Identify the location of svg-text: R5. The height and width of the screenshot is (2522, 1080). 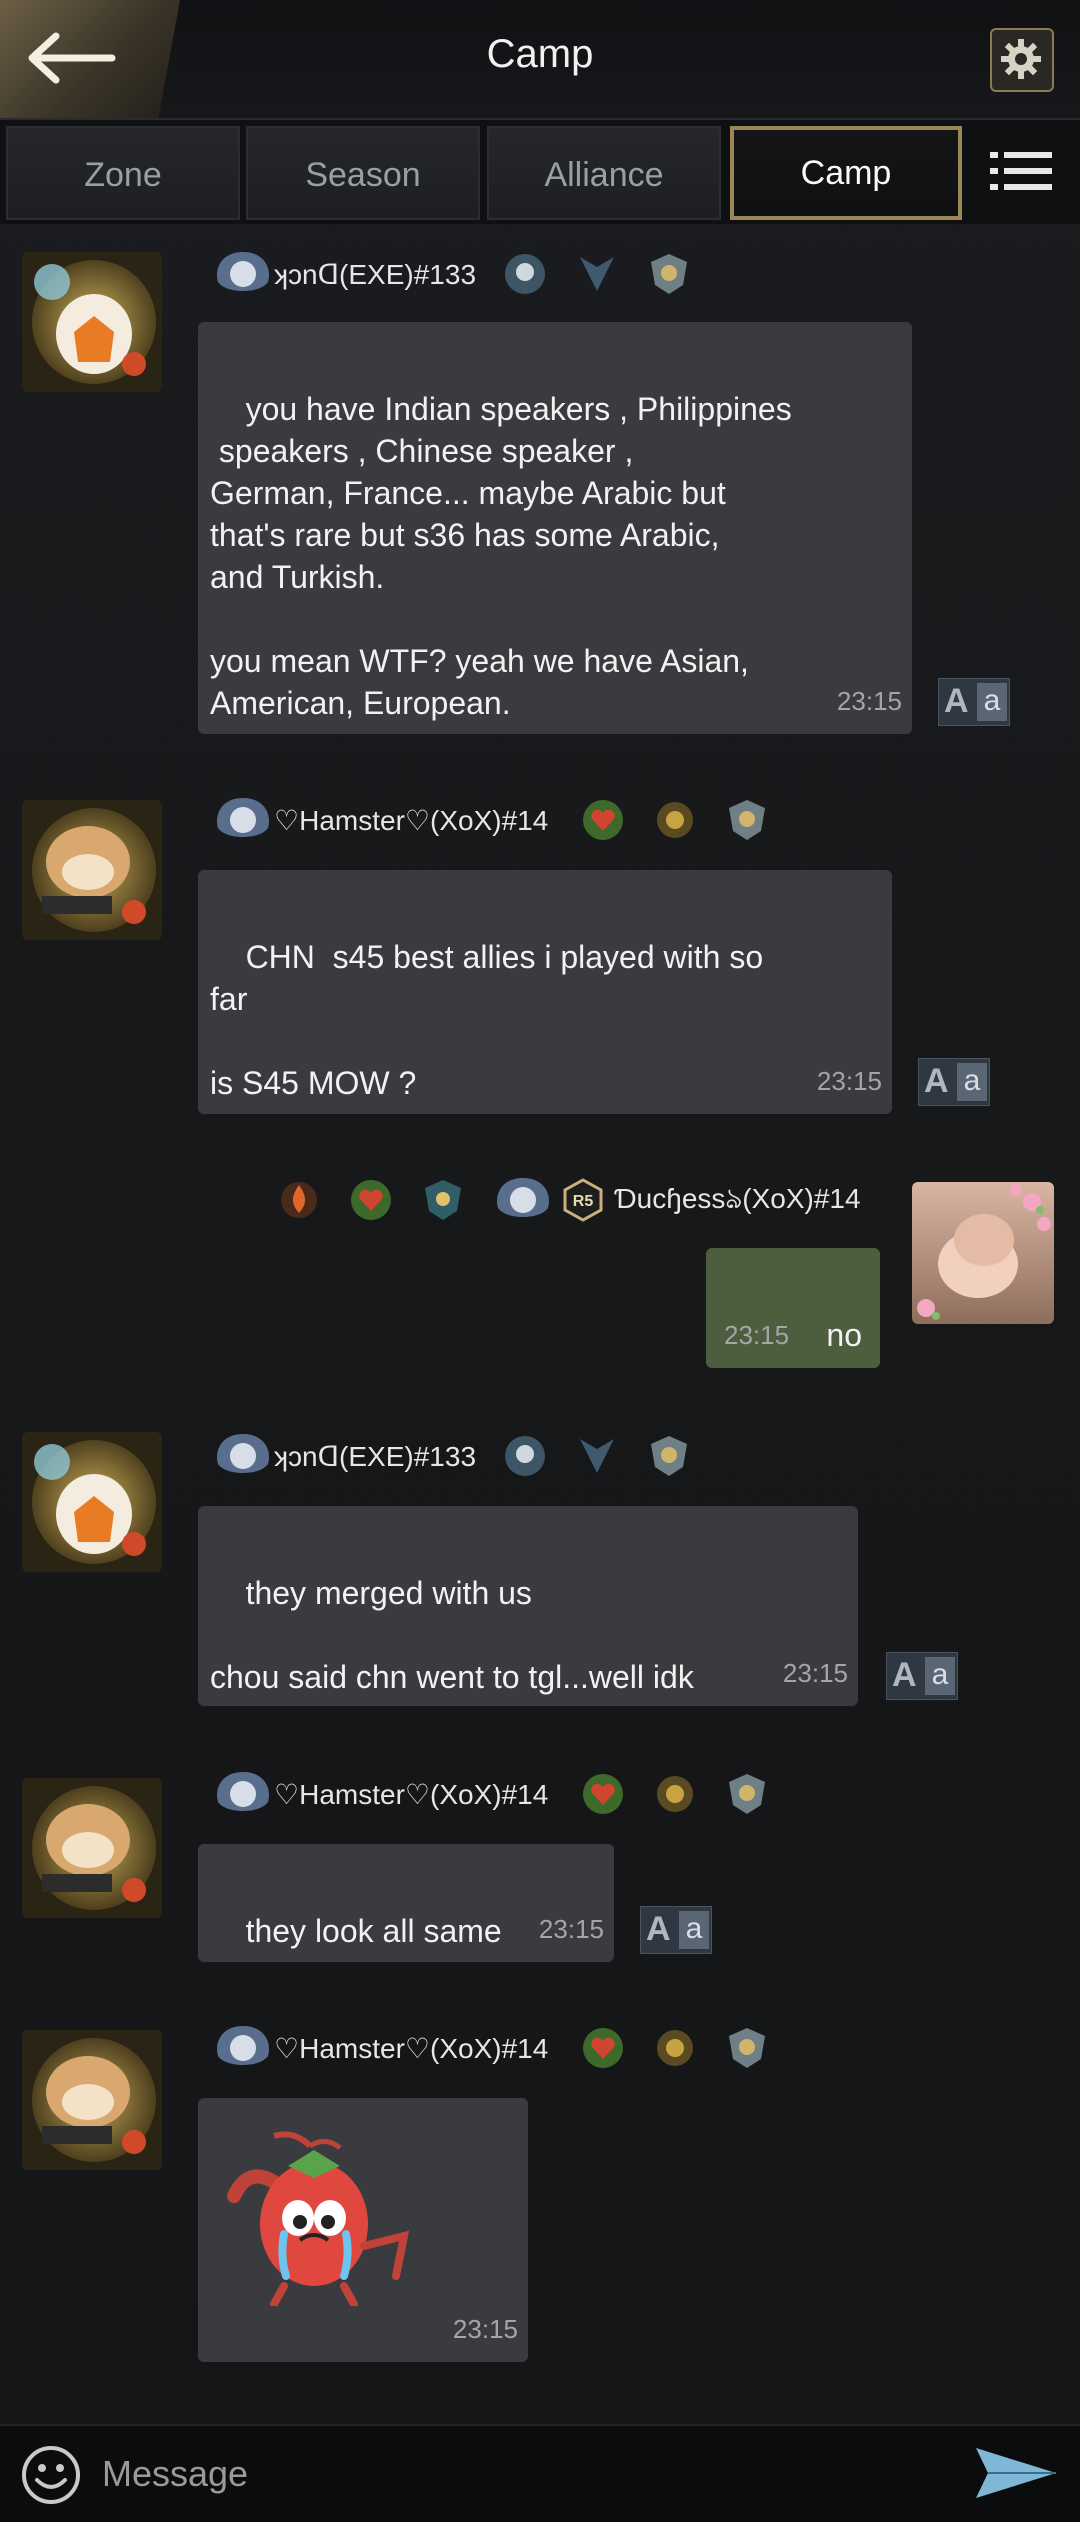
(583, 1201).